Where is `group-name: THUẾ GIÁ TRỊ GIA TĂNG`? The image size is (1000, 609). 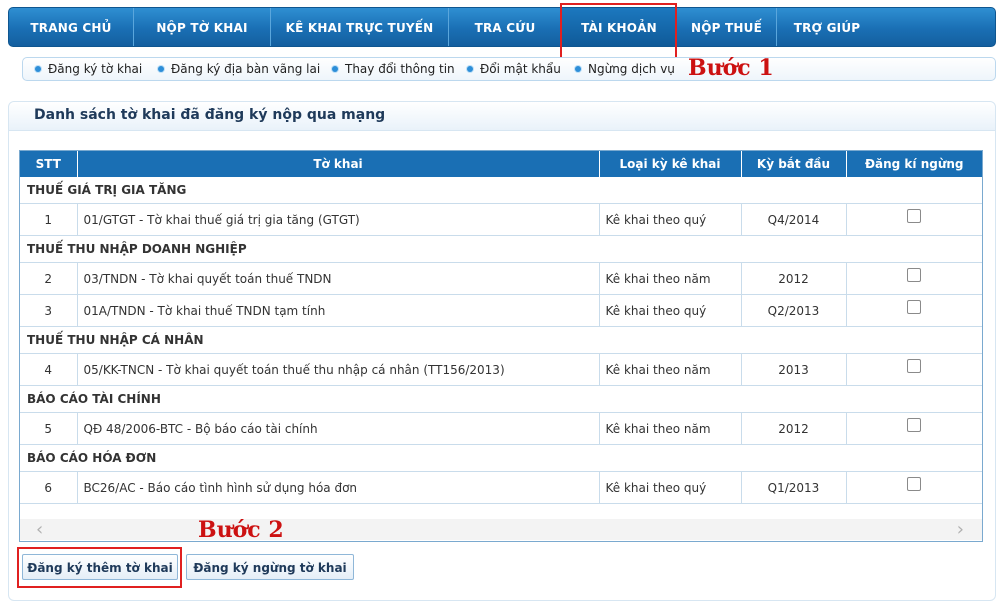 group-name: THUẾ GIÁ TRỊ GIA TĂNG is located at coordinates (501, 190).